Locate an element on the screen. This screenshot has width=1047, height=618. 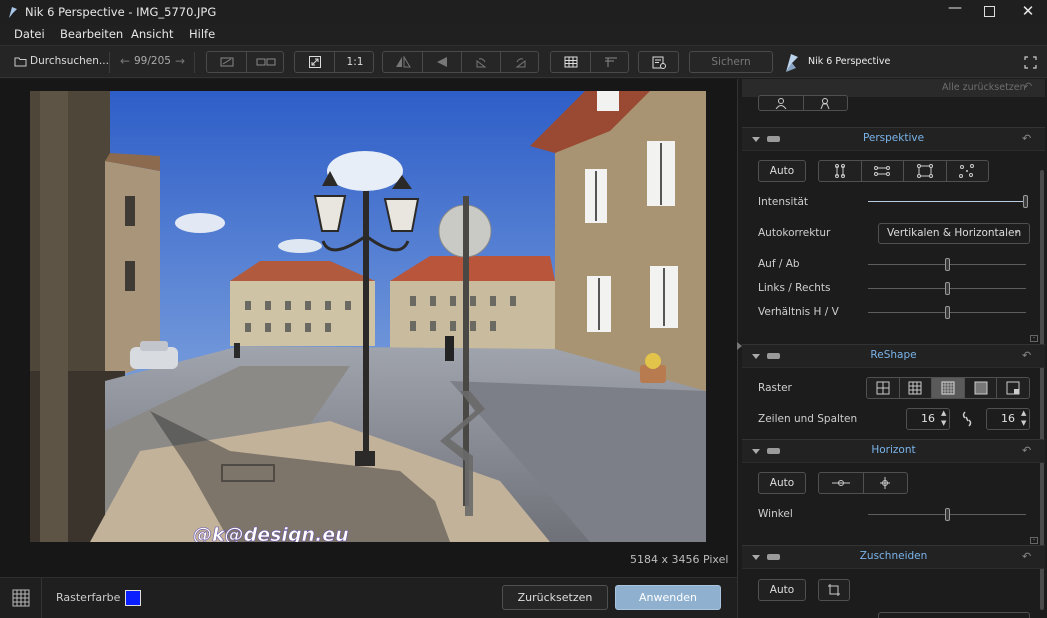
flip-horizontal-button is located at coordinates (402, 62).